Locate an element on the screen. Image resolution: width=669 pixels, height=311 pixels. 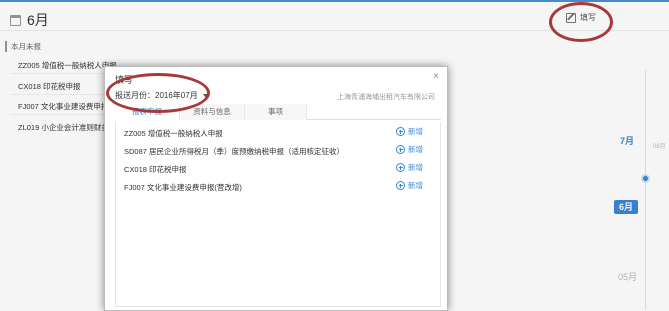
list-item: FJ007 文化事业建设费申报(营改增) 新增 is located at coordinates (279, 186).